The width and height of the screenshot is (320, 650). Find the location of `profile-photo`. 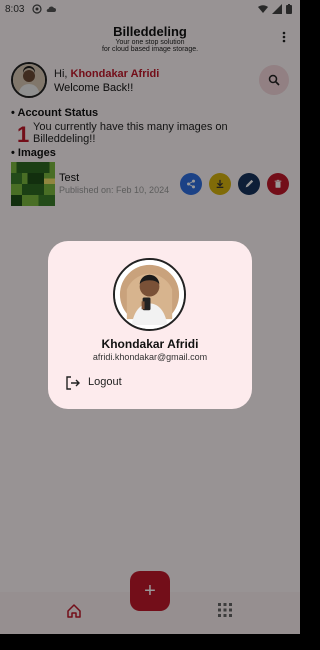

profile-photo is located at coordinates (149, 294).